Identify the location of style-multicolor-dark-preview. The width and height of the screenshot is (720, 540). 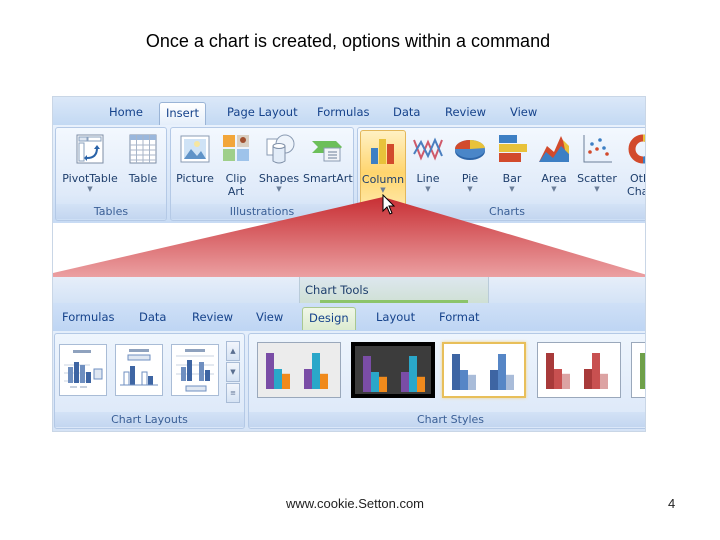
(394, 374).